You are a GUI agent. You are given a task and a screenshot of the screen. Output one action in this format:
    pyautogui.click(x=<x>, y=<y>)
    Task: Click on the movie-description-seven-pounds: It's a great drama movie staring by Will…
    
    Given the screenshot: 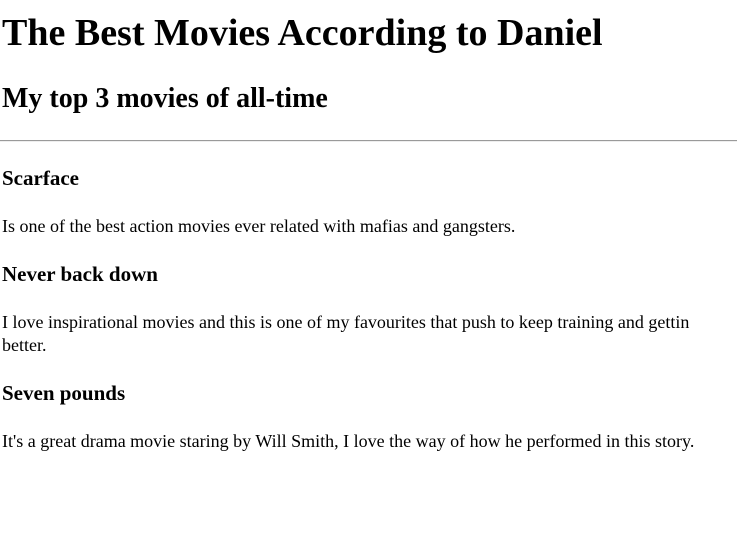 What is the action you would take?
    pyautogui.click(x=348, y=441)
    